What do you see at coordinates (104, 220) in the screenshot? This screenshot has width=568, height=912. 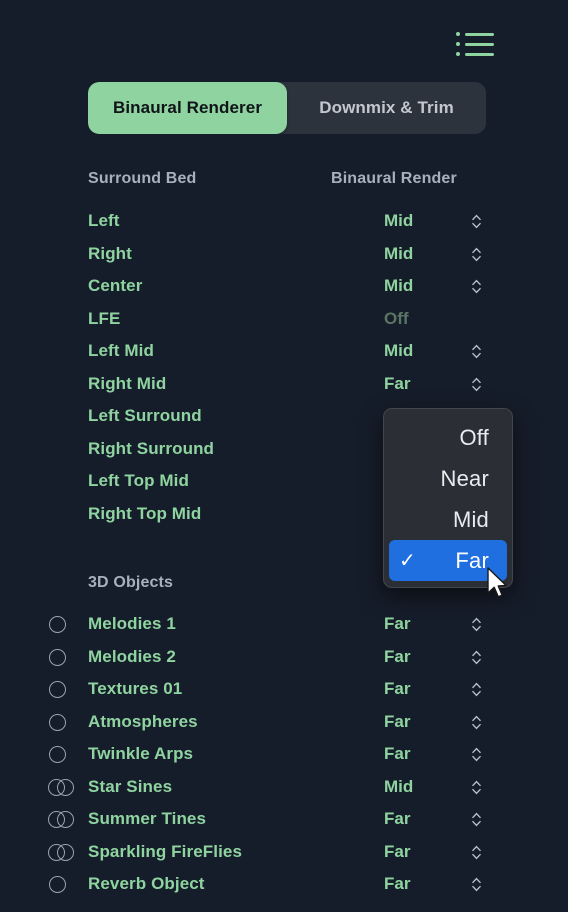 I see `bed-channel-label: Left` at bounding box center [104, 220].